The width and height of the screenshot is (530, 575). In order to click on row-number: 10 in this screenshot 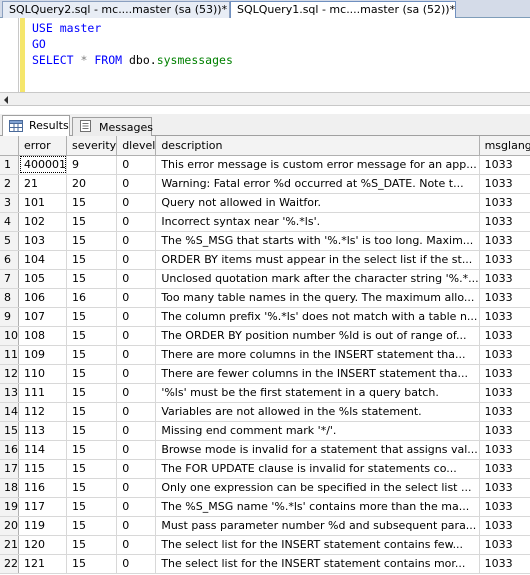, I will do `click(9, 336)`.